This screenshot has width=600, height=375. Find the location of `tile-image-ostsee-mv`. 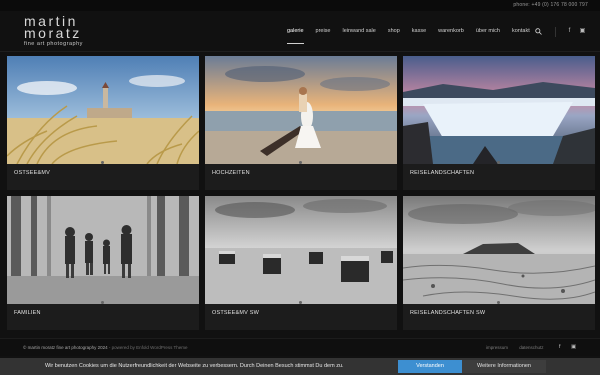

tile-image-ostsee-mv is located at coordinates (103, 110).